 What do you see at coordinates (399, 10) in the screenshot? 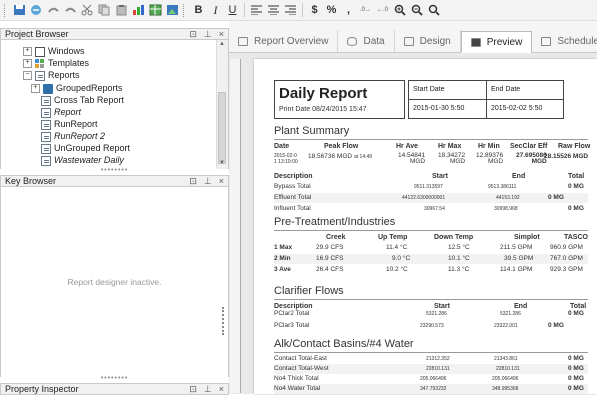
I see `zoom-in-icon` at bounding box center [399, 10].